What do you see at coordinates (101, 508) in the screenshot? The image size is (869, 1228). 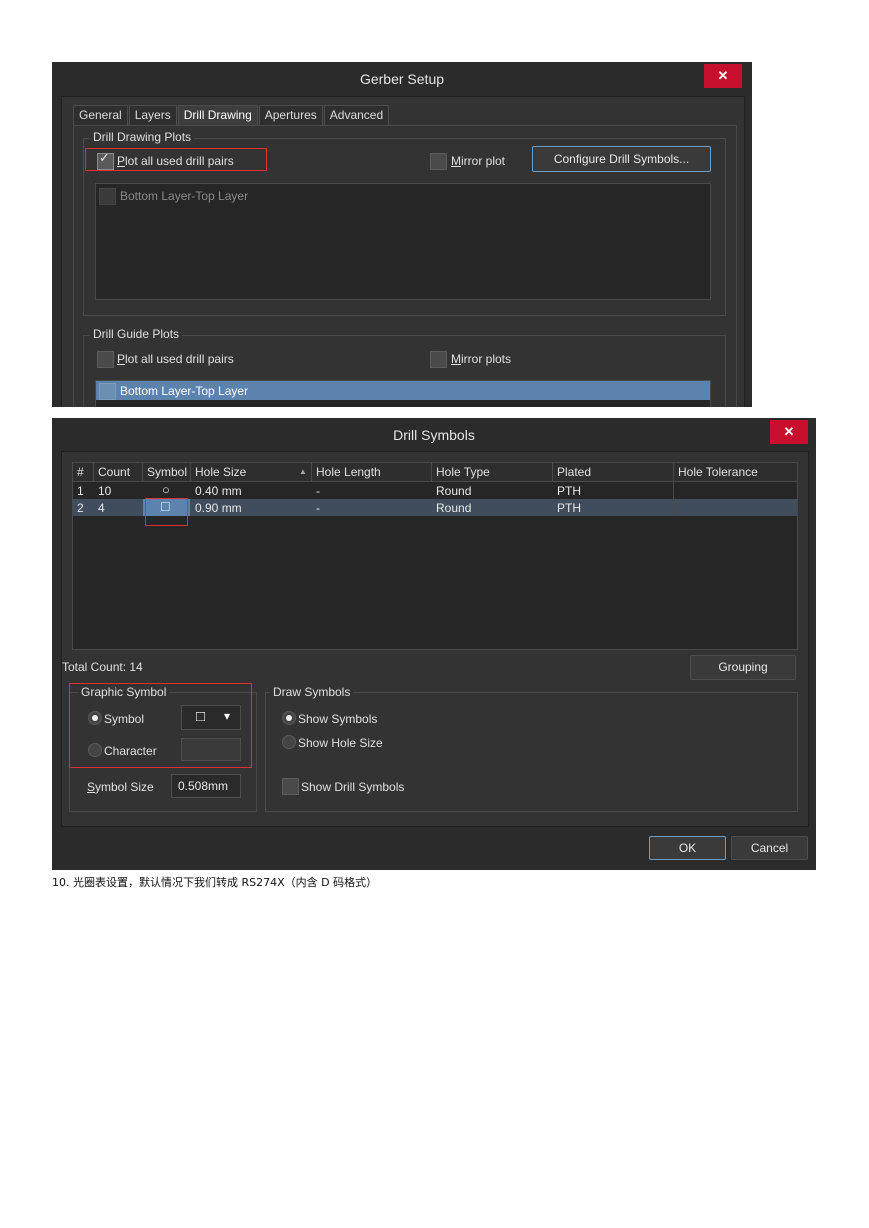 I see `cell-count: 4` at bounding box center [101, 508].